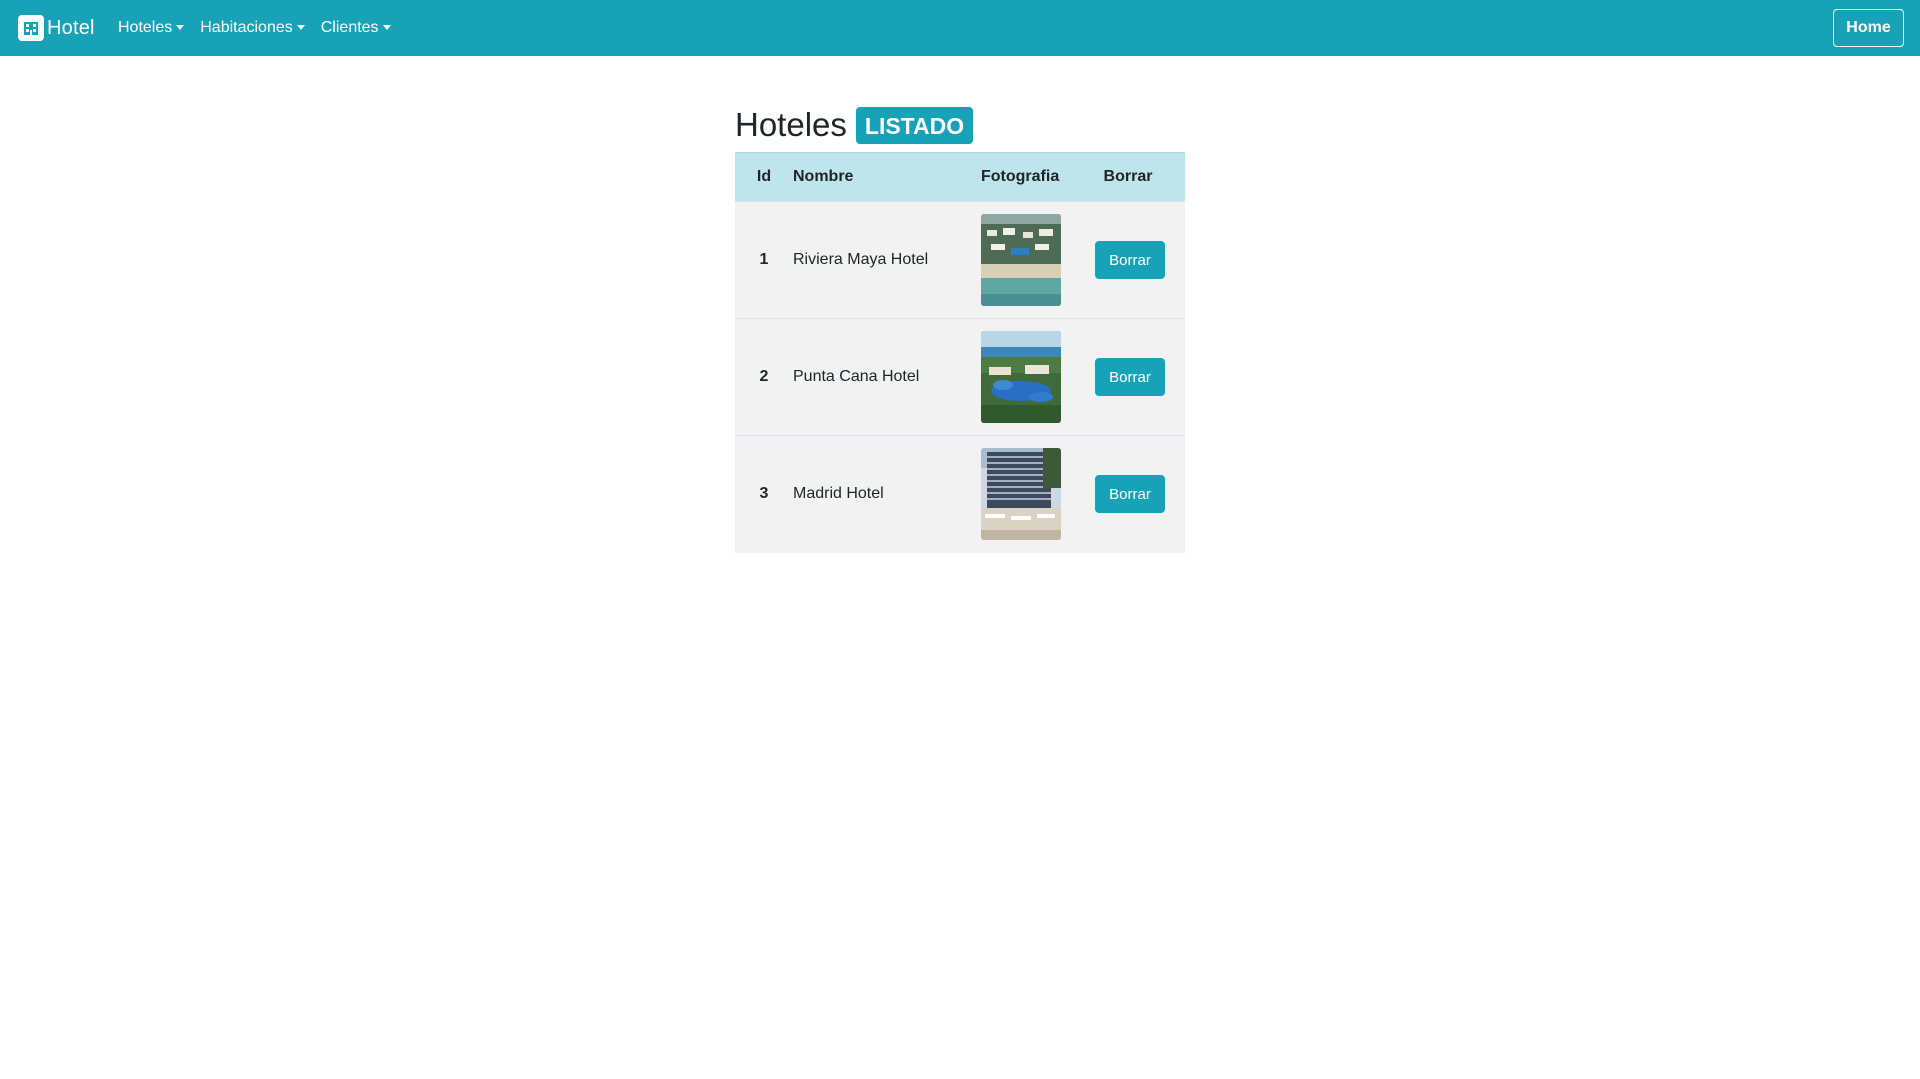  Describe the element at coordinates (960, 28) in the screenshot. I see `navbar: Hotel Hoteles Habitaciones Clientes Home` at that location.